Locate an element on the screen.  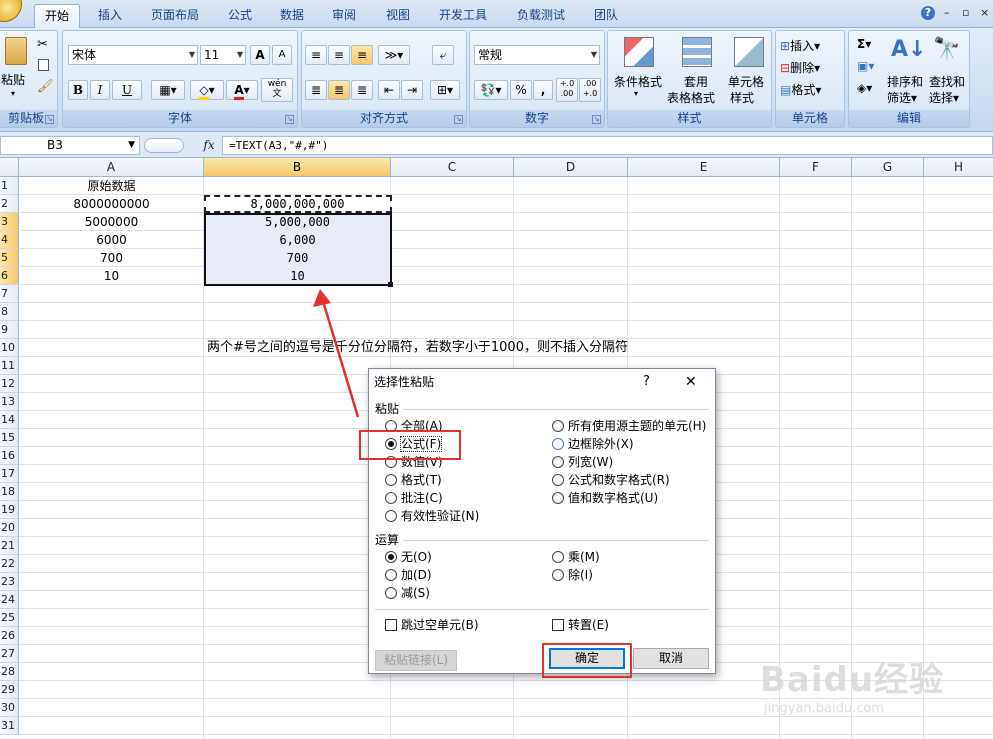
row-header: 28 is located at coordinates (9, 672).